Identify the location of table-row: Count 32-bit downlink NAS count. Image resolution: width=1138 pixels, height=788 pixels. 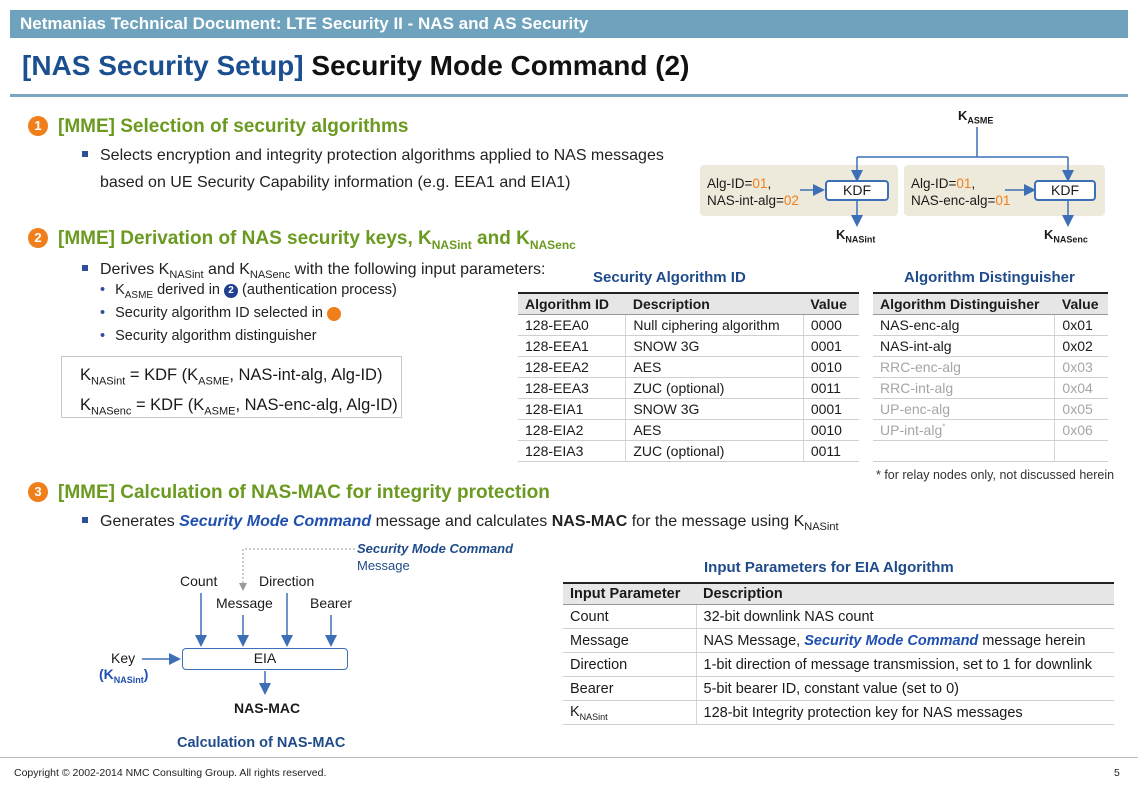
(838, 616).